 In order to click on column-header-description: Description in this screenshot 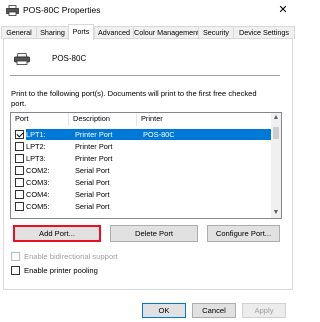, I will do `click(103, 119)`.